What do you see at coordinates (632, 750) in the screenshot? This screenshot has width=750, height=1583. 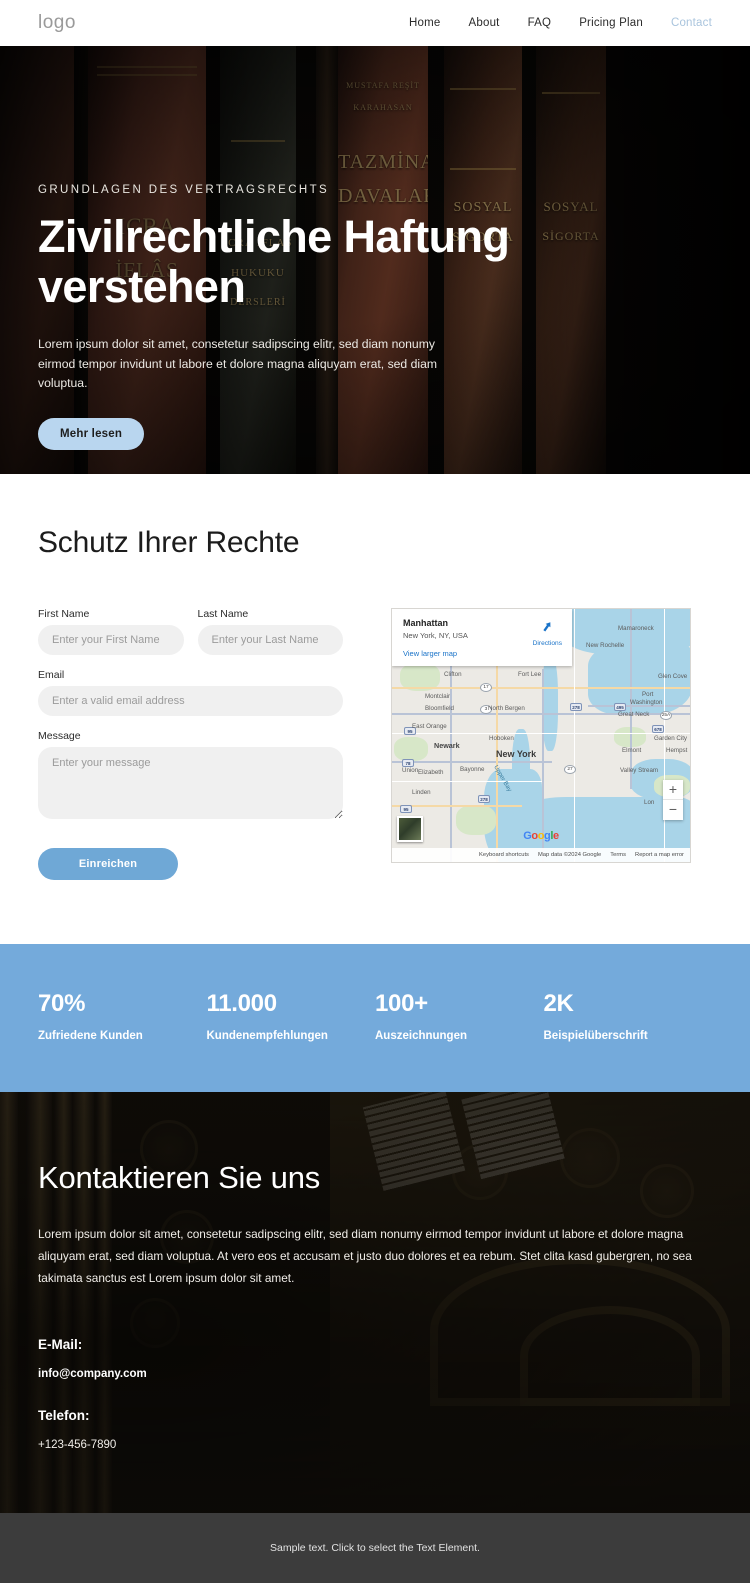 I see `map-label: Elmont` at bounding box center [632, 750].